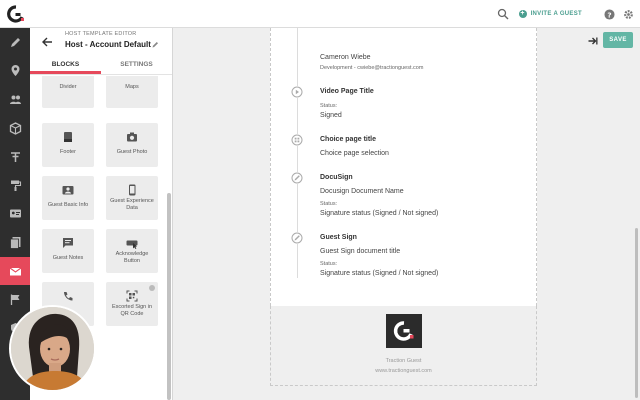 This screenshot has width=640, height=400. What do you see at coordinates (132, 244) in the screenshot?
I see `button-icon` at bounding box center [132, 244].